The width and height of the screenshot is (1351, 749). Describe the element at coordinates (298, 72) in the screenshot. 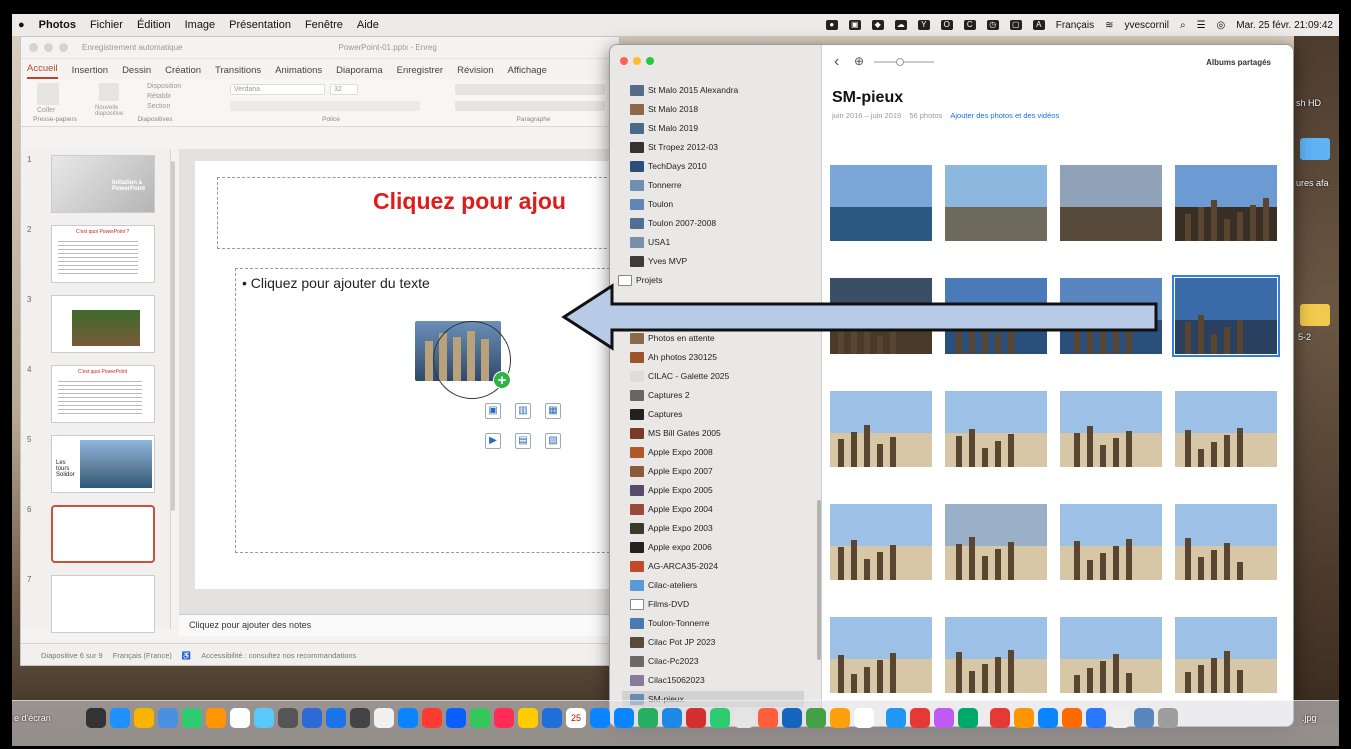

I see `tab-animations: Animations` at that location.